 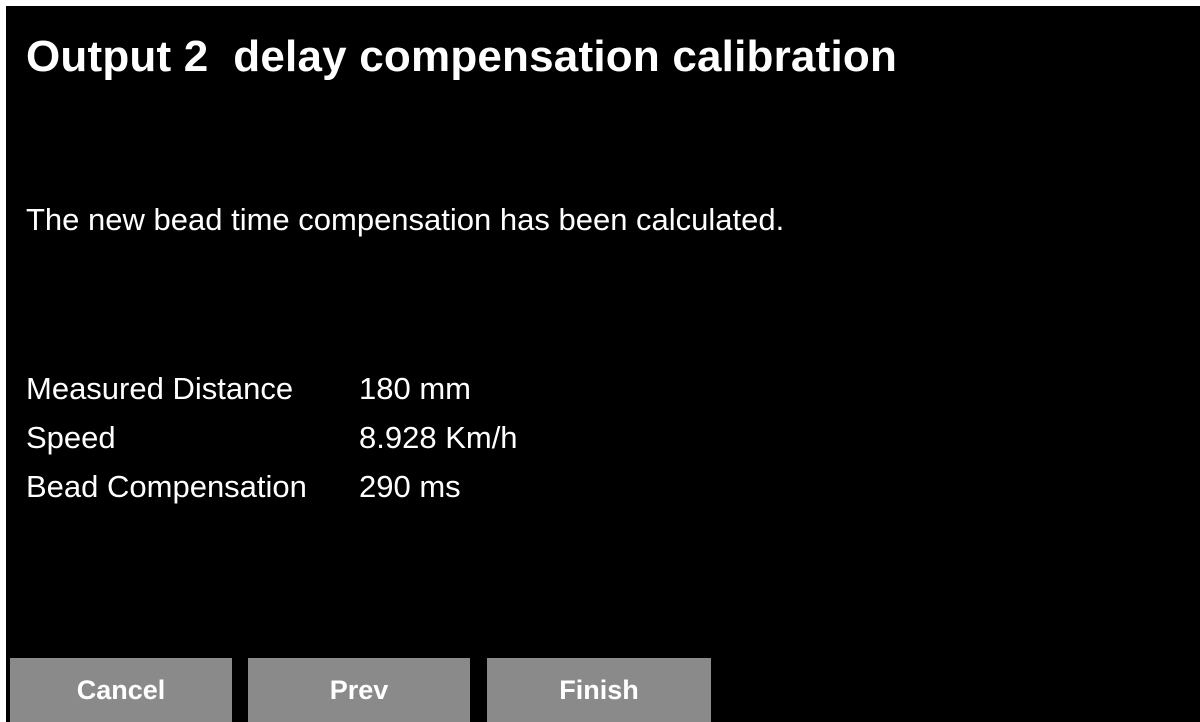 What do you see at coordinates (438, 437) in the screenshot?
I see `result-value: 8.928 Km/h` at bounding box center [438, 437].